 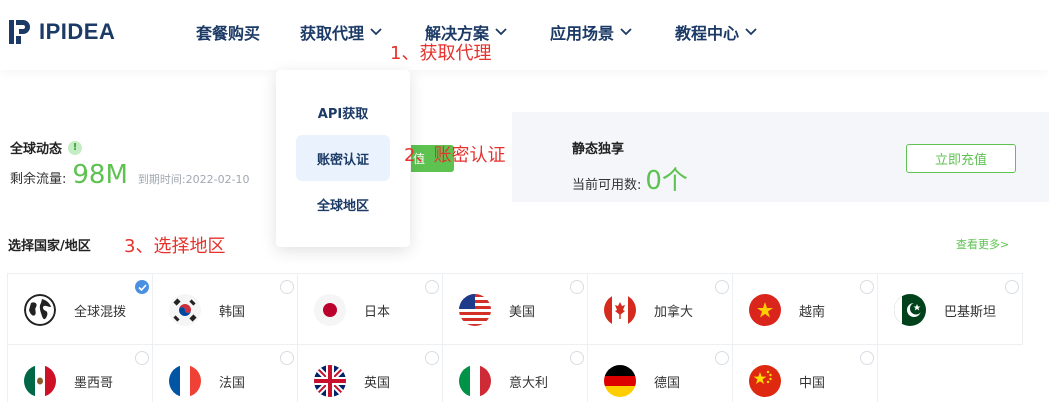 I want to click on region-usa: 美国, so click(x=515, y=309).